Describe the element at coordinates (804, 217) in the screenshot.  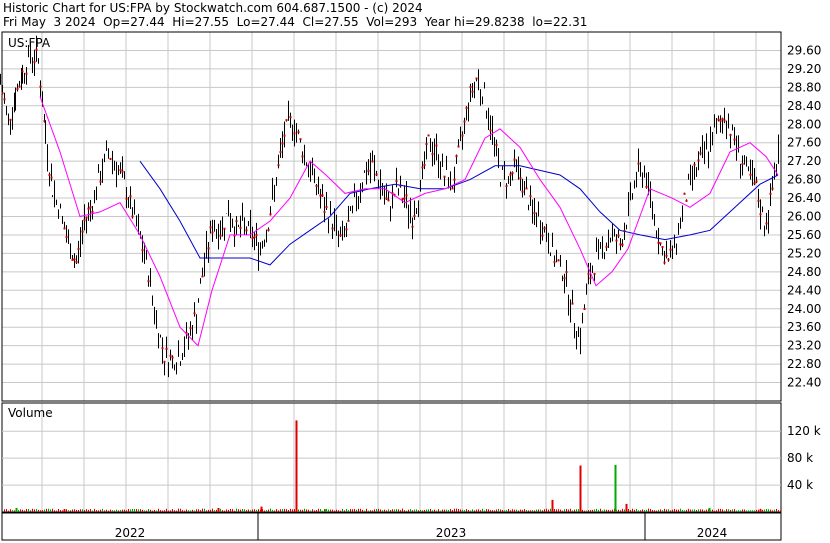
I see `price-tick-label: 26.00` at that location.